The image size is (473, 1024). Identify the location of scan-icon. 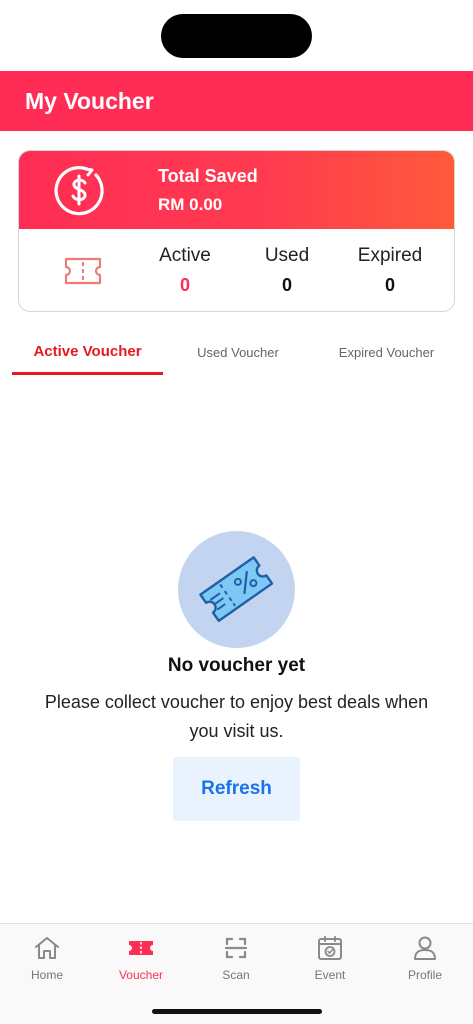
(236, 948).